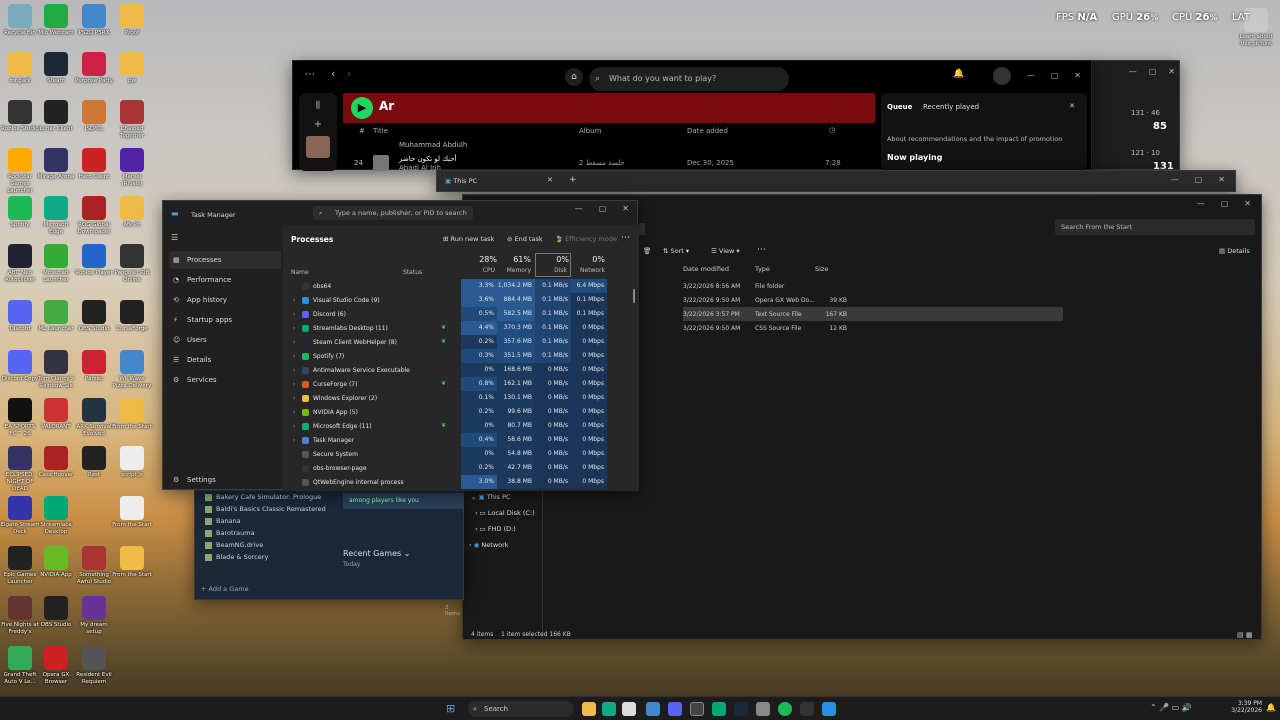 This screenshot has height=720, width=1280. I want to click on nav-processes: ▦ Processes, so click(225, 260).